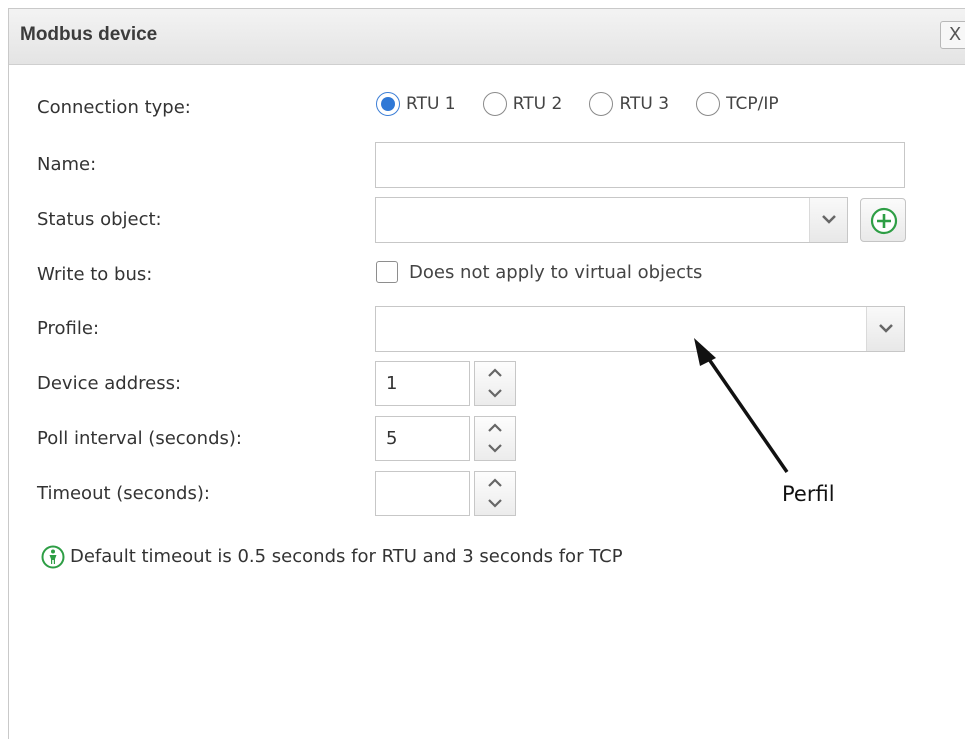 Image resolution: width=965 pixels, height=739 pixels. I want to click on annotation-arrow-icon, so click(741, 405).